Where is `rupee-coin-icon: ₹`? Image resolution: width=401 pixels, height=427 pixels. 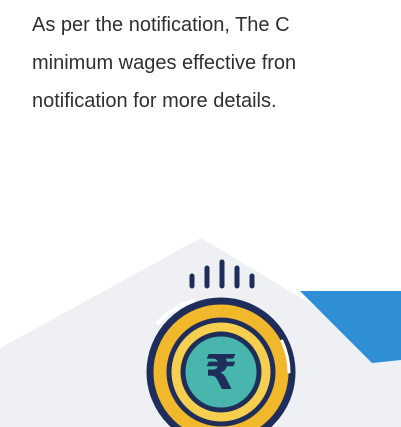 rupee-coin-icon: ₹ is located at coordinates (221, 362).